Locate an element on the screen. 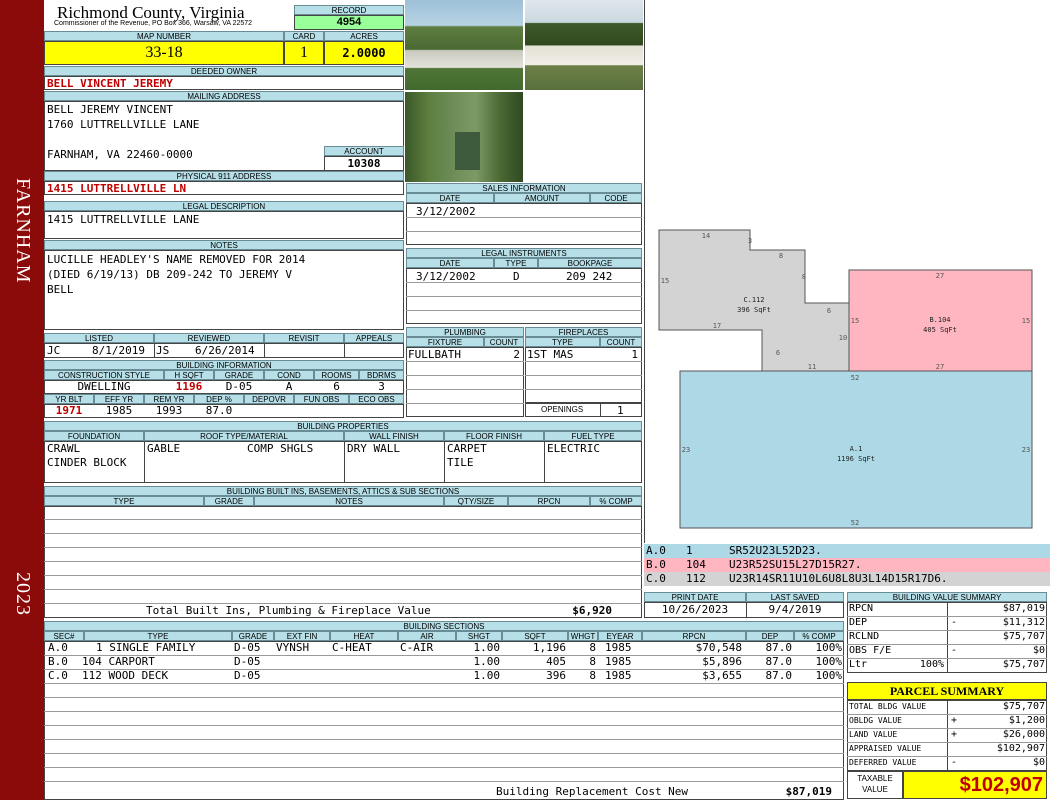 The width and height of the screenshot is (1050, 800). record-label: RECORD is located at coordinates (349, 10).